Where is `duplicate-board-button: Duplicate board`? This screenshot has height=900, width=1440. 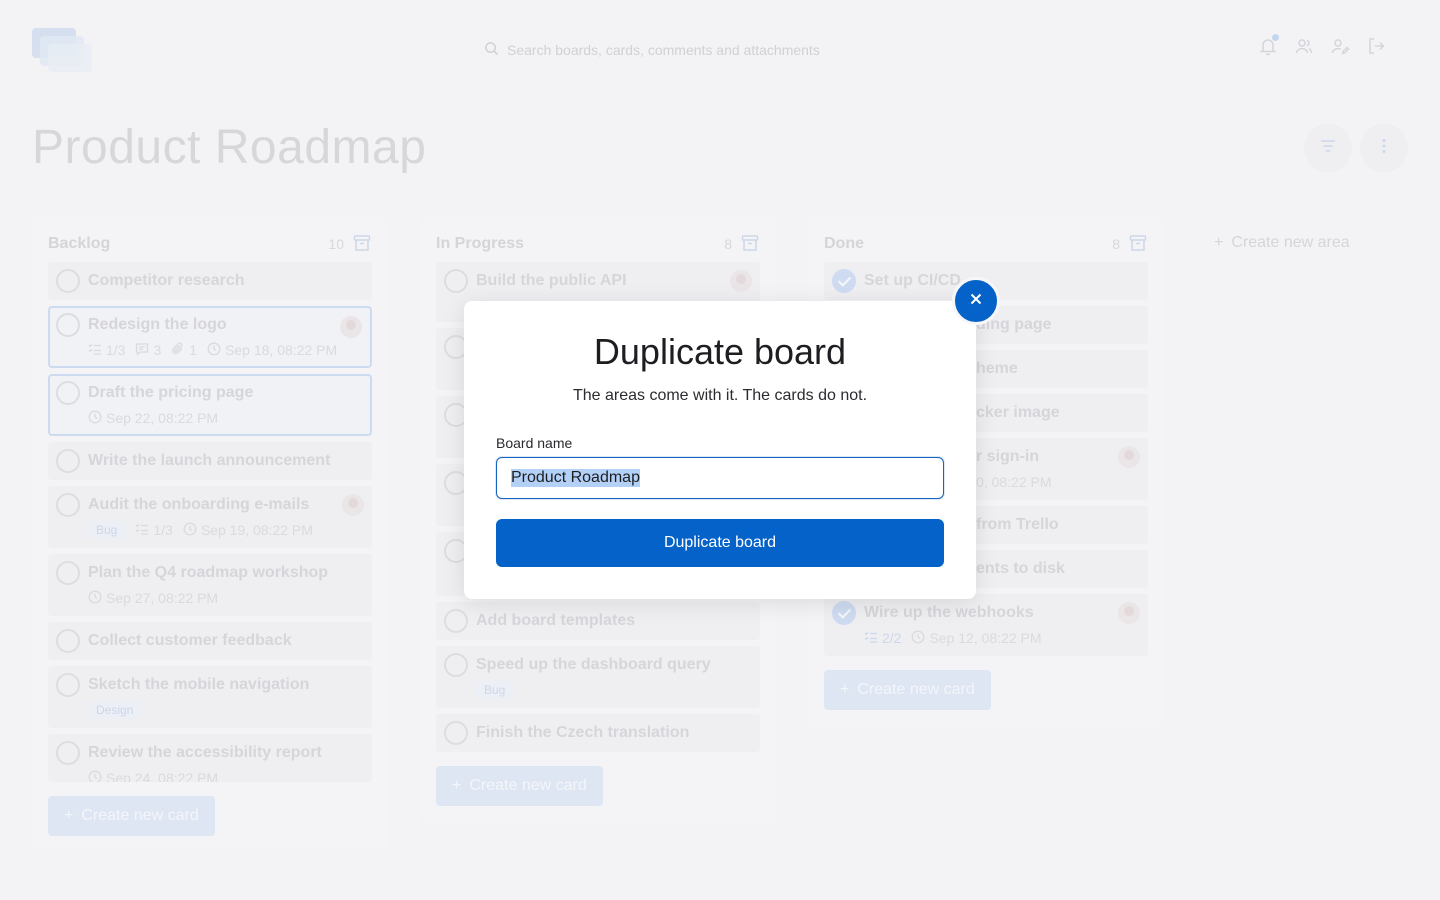
duplicate-board-button: Duplicate board is located at coordinates (720, 543).